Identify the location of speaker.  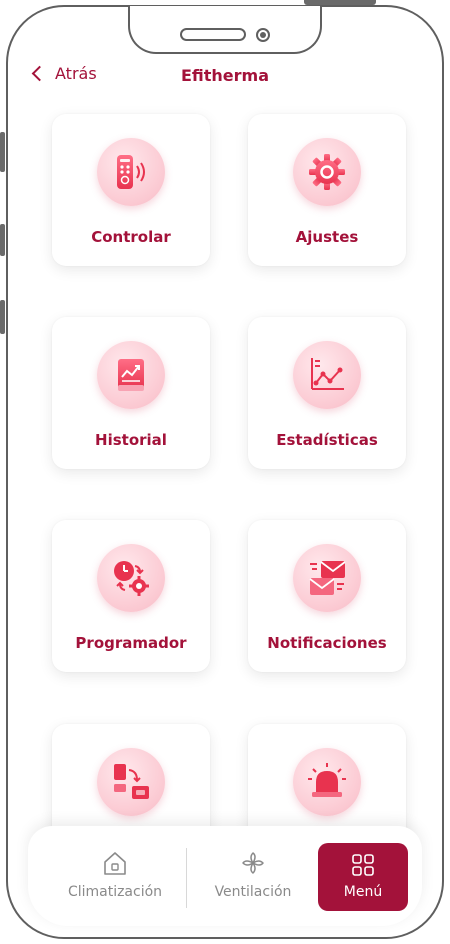
(213, 34).